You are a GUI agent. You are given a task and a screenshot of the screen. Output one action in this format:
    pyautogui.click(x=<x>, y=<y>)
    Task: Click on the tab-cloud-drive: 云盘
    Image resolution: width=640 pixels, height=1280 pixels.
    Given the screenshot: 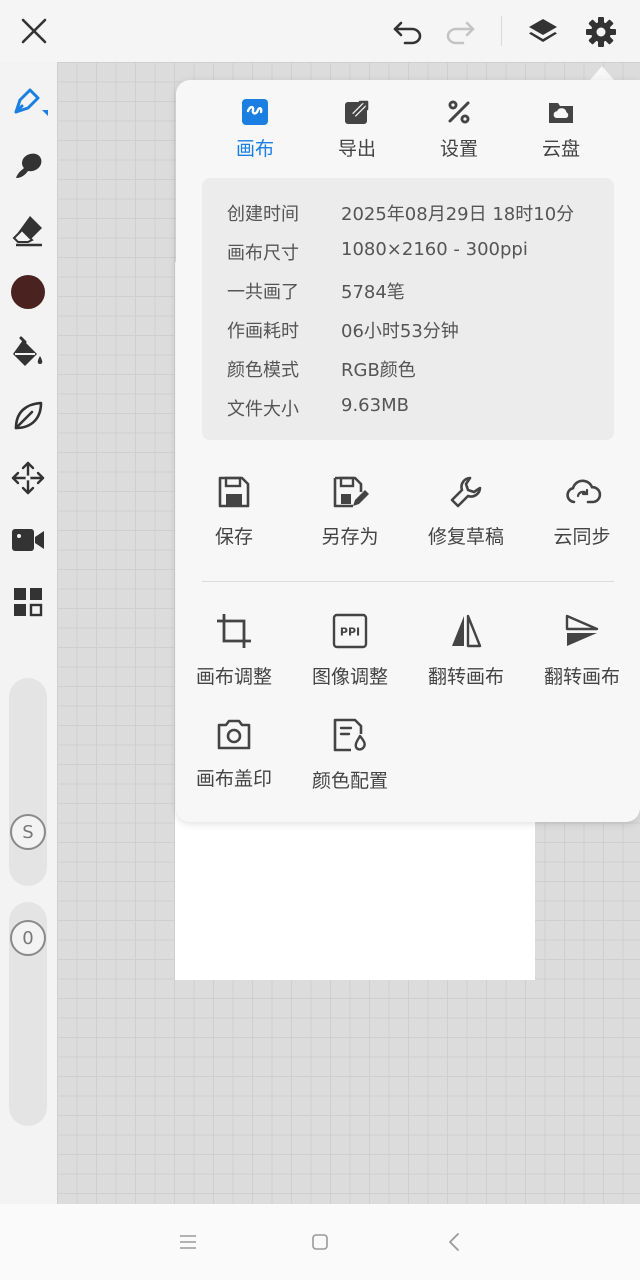 What is the action you would take?
    pyautogui.click(x=561, y=130)
    